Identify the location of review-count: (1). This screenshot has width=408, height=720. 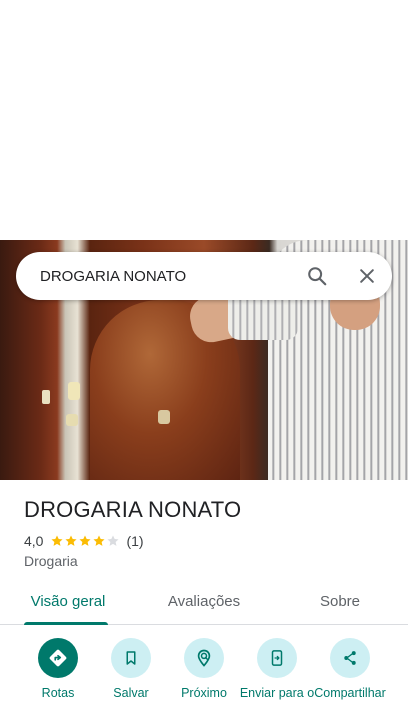
(134, 541).